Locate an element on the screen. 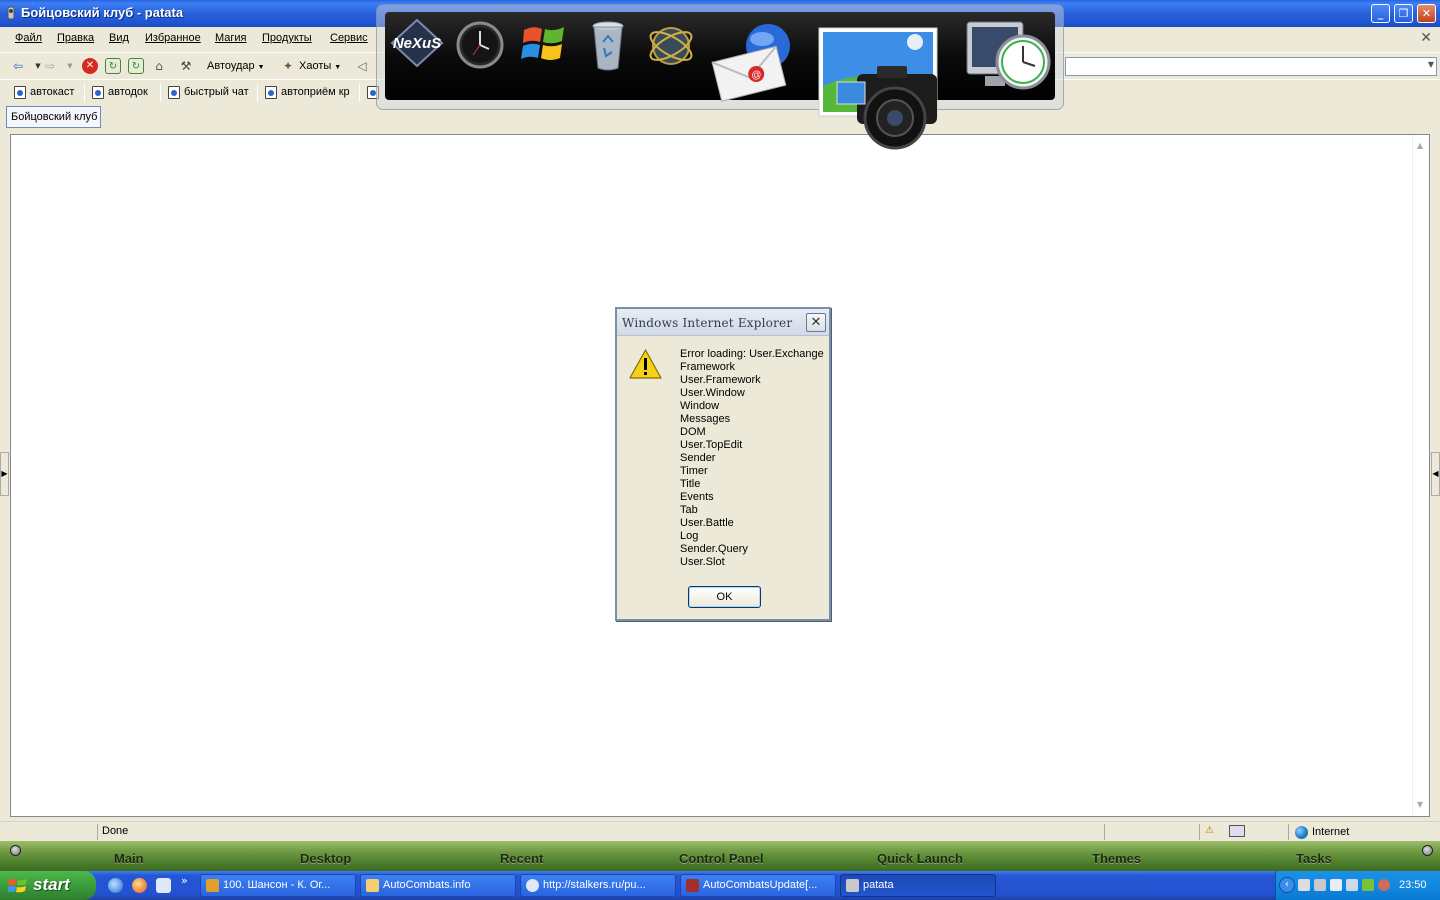 This screenshot has width=1440, height=900. quicklaunch-more-icon: » is located at coordinates (184, 880).